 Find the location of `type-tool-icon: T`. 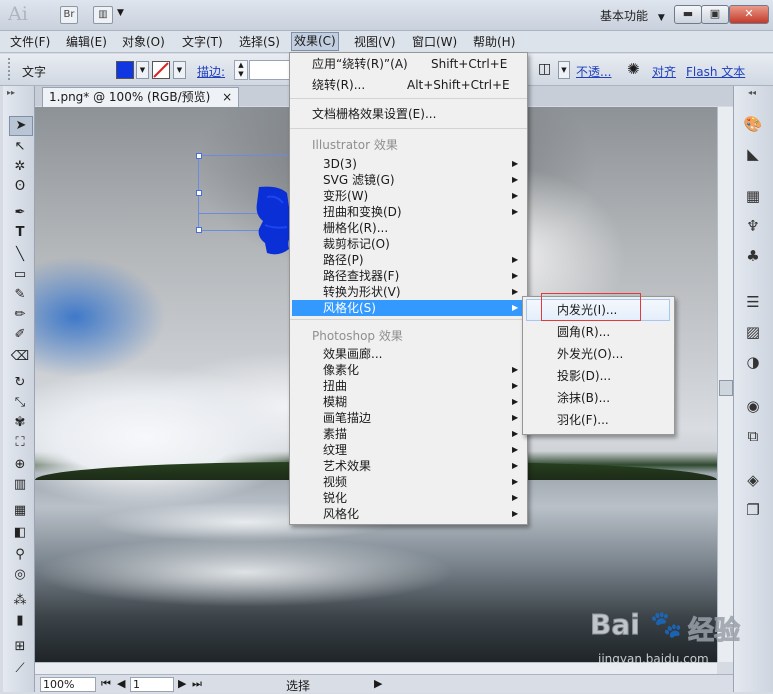

type-tool-icon: T is located at coordinates (20, 233).